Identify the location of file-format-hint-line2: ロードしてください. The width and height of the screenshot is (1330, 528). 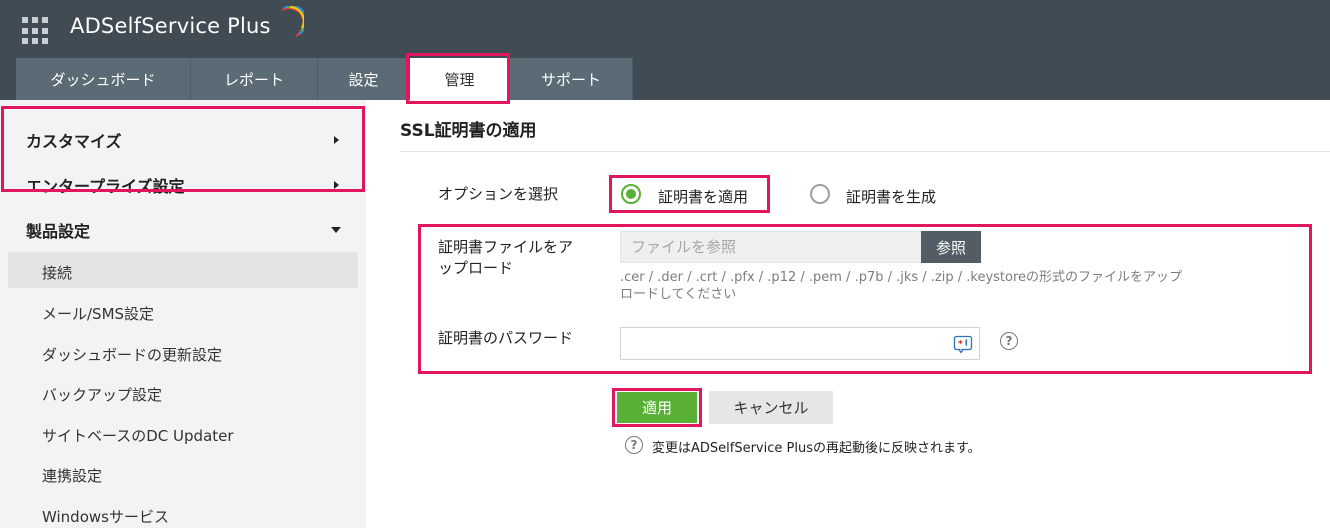
(678, 294).